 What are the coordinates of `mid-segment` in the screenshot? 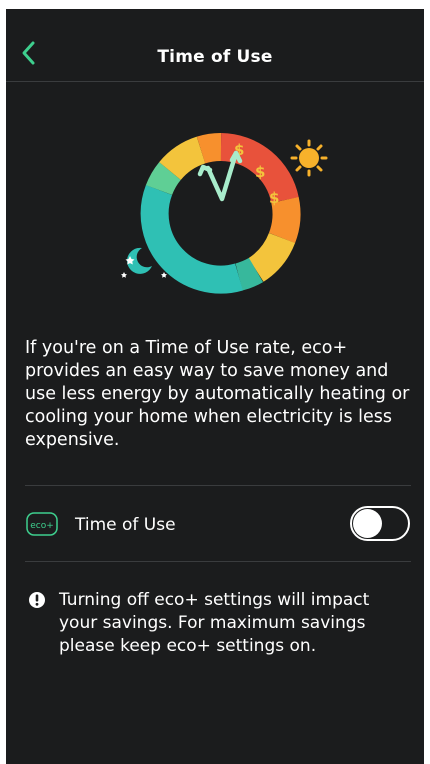 It's located at (271, 257).